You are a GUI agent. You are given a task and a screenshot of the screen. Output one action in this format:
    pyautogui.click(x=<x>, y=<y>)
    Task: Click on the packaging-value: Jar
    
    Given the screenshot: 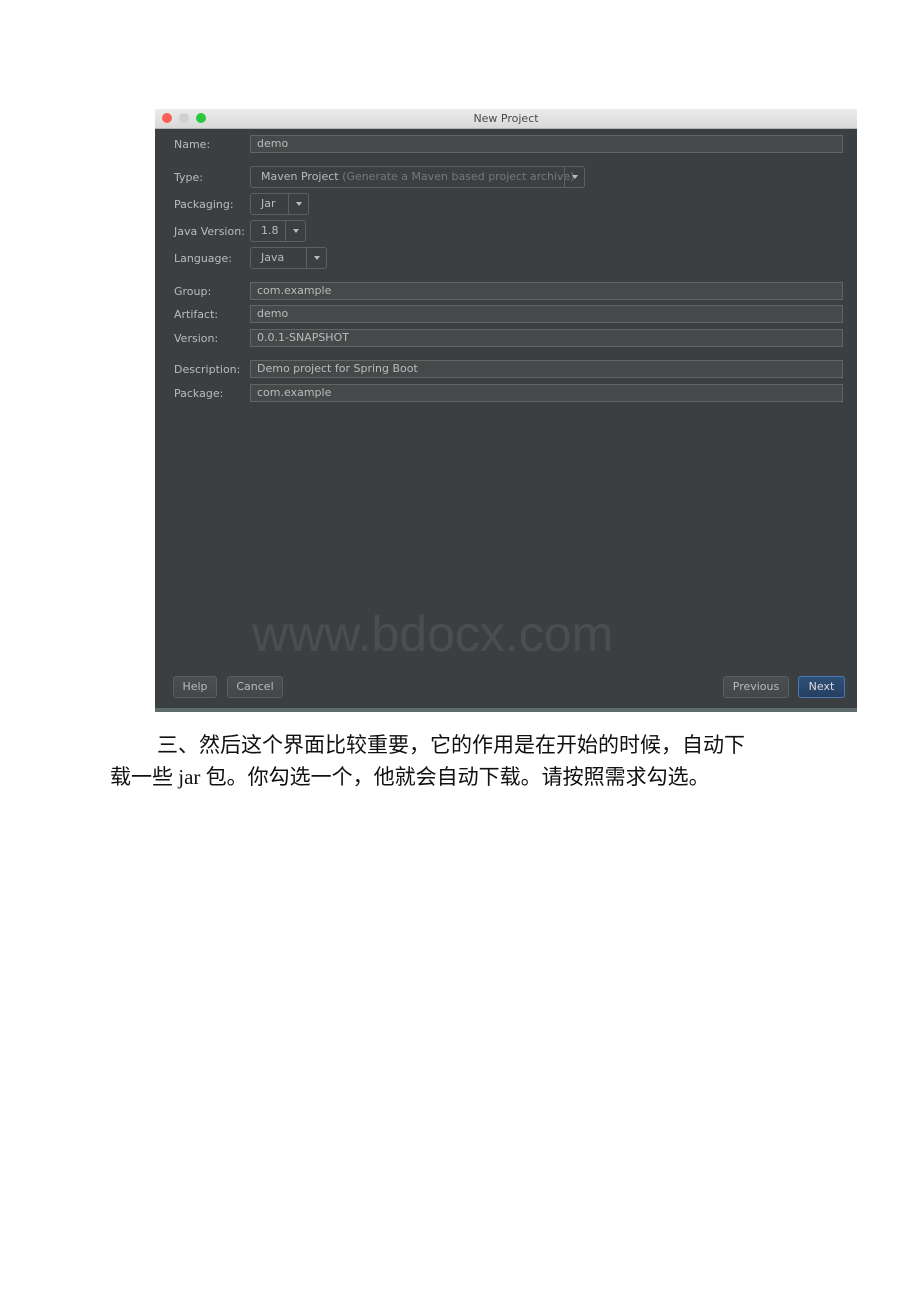 What is the action you would take?
    pyautogui.click(x=268, y=203)
    